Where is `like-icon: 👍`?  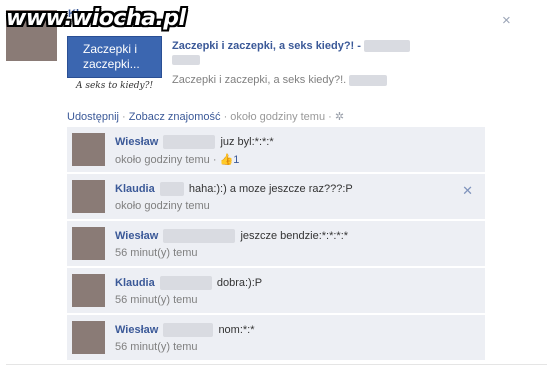
like-icon: 👍 is located at coordinates (227, 160).